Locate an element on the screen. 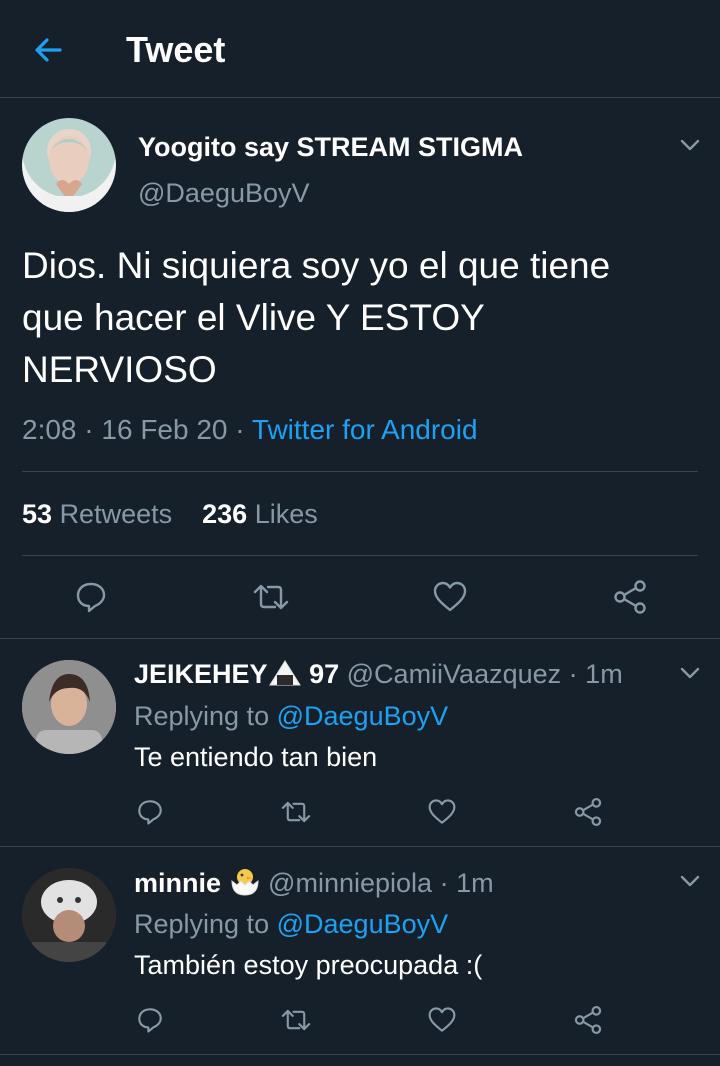 The image size is (720, 1066). rice-ball-icon is located at coordinates (285, 676).